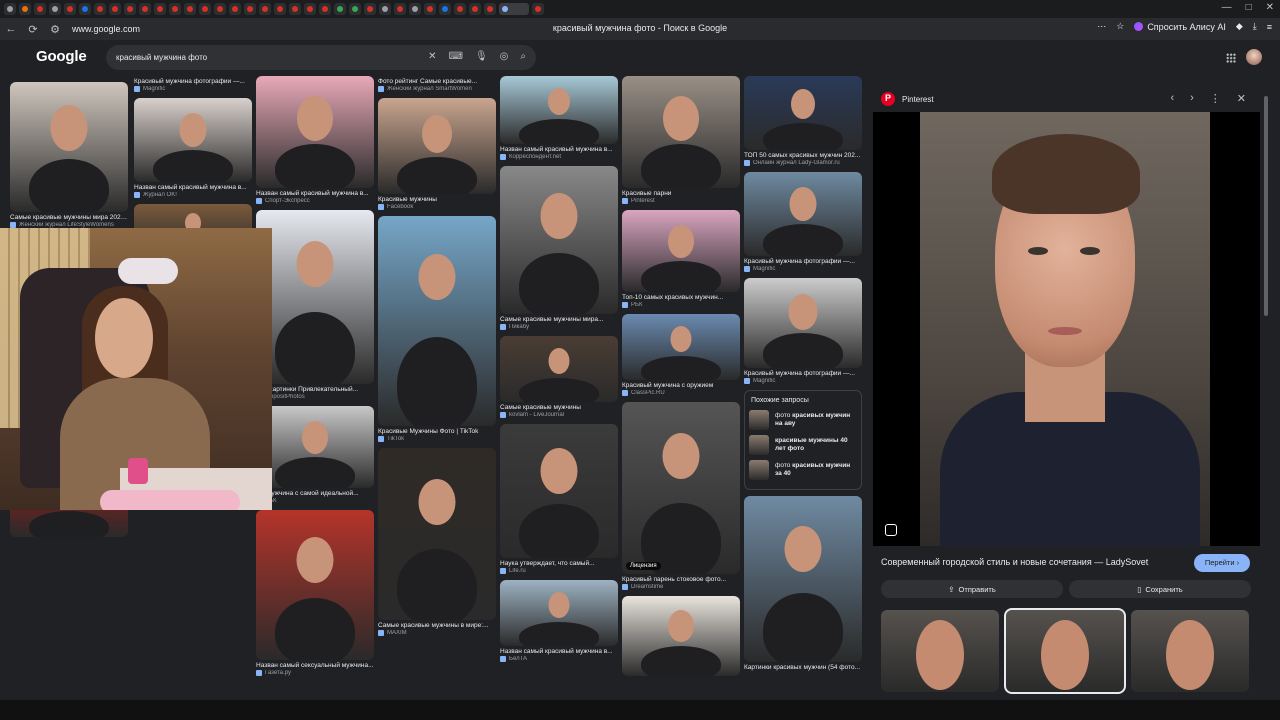 Image resolution: width=1280 pixels, height=720 pixels. Describe the element at coordinates (803, 470) in the screenshot. I see `related-search-item: фото красивых мужчин за 40` at that location.